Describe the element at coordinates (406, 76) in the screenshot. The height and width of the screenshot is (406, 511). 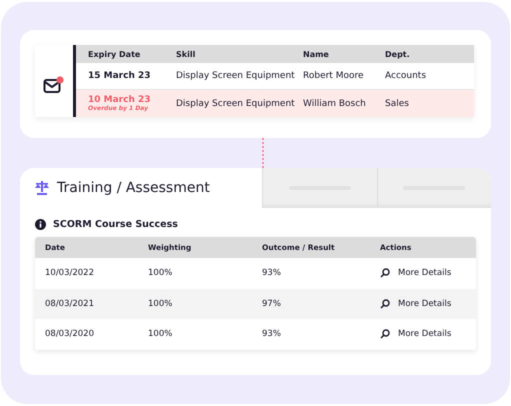
I see `table-cell-text: Accounts` at that location.